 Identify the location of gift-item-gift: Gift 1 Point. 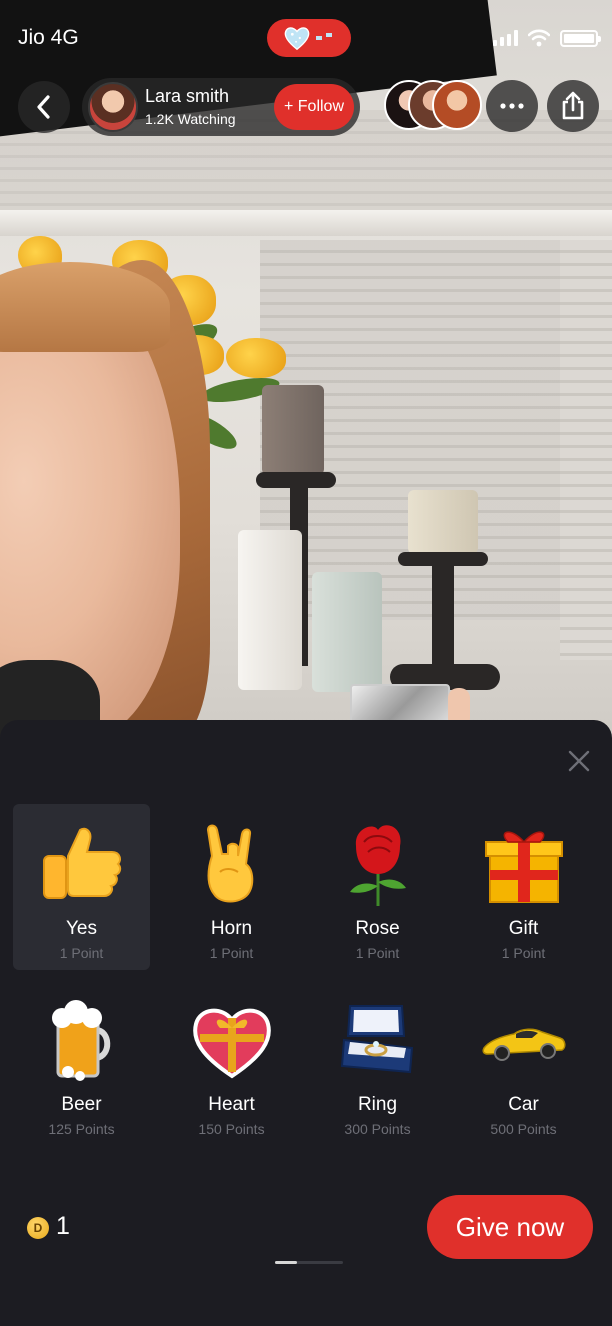
(523, 887).